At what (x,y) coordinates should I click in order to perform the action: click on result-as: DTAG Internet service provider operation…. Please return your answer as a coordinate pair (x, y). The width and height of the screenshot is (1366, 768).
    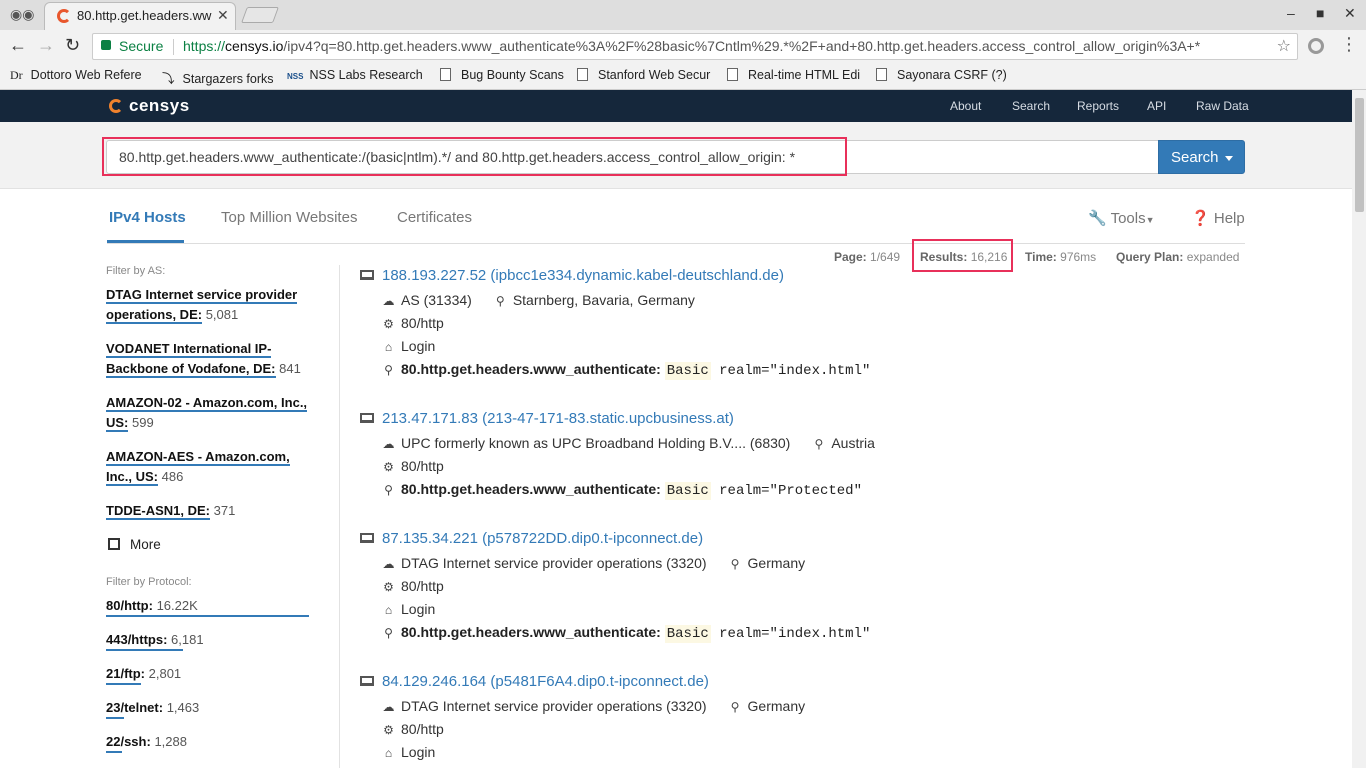
    Looking at the image, I should click on (554, 706).